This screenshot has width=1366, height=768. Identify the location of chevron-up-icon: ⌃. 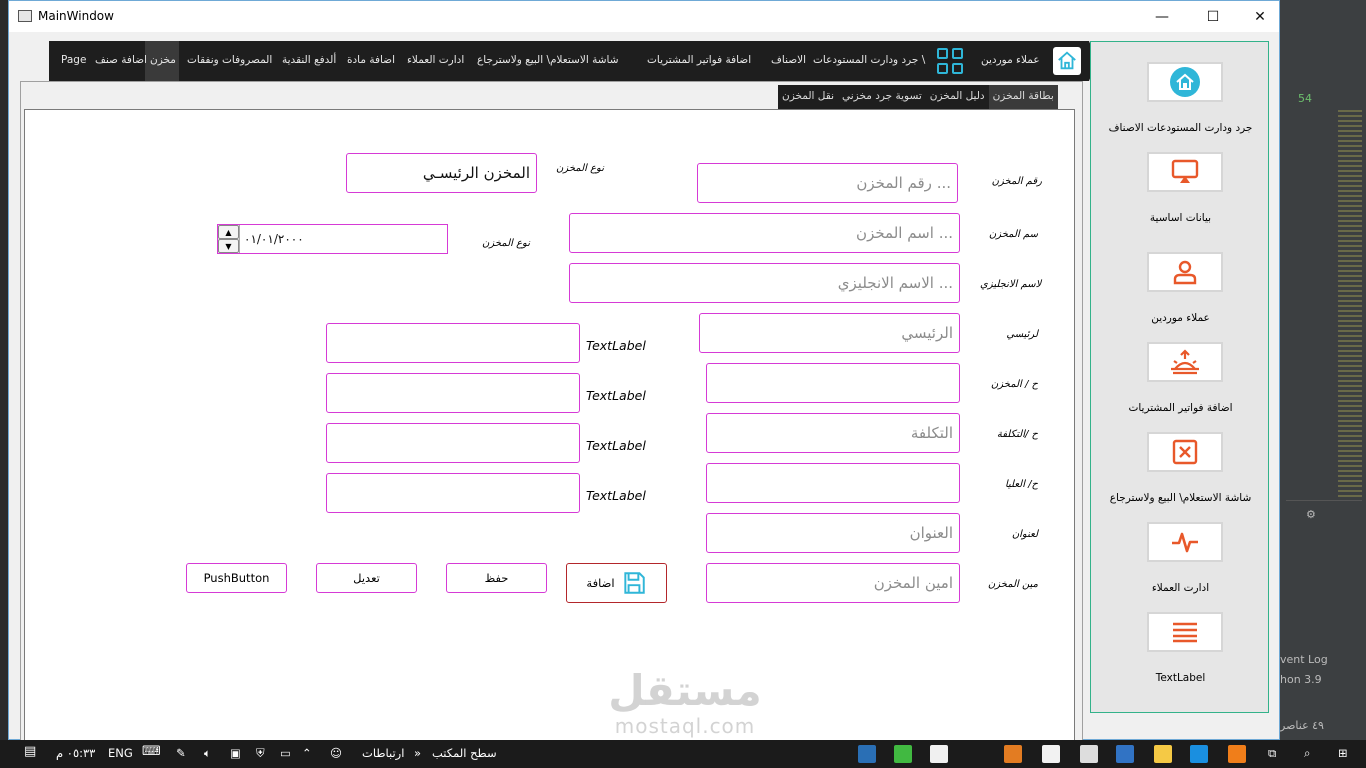
(307, 753).